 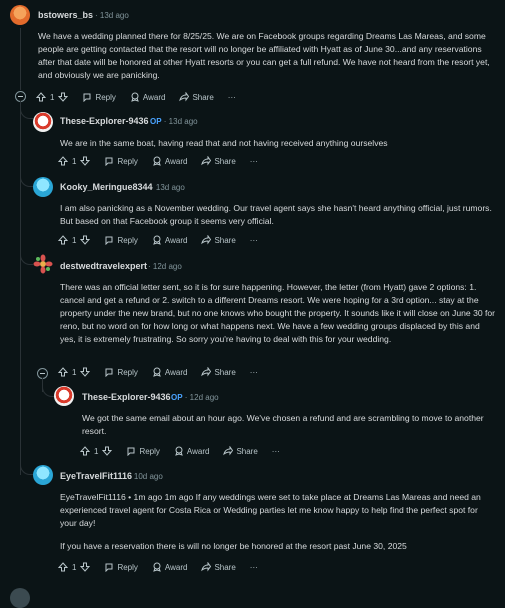 I want to click on username: Kooky_Meringue8344, so click(x=106, y=187).